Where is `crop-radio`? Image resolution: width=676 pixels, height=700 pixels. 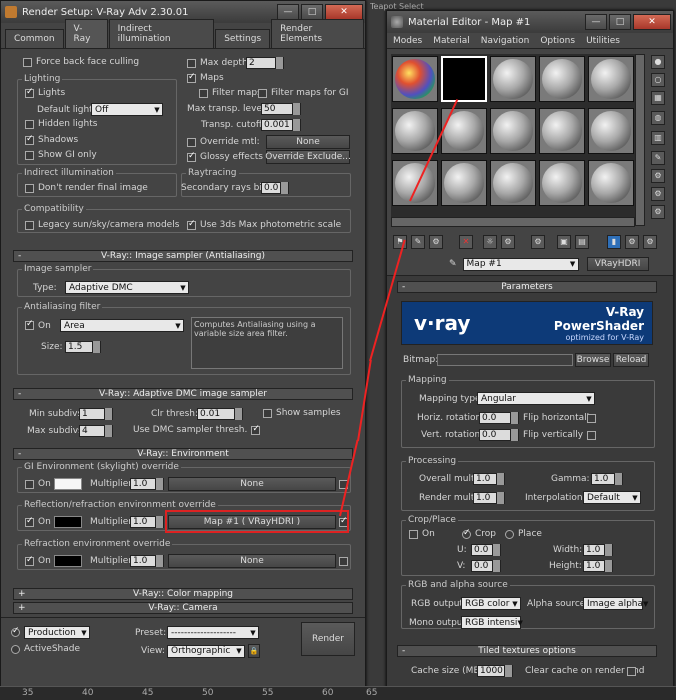 crop-radio is located at coordinates (466, 533).